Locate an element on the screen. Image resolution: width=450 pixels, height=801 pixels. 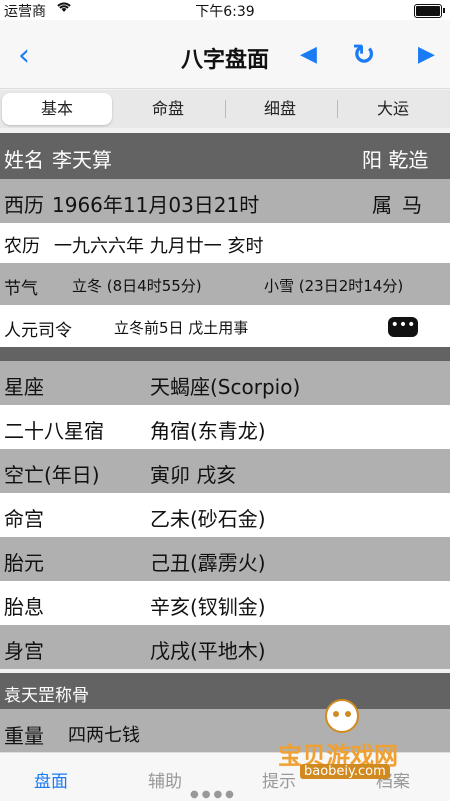
bottom-tab-panmian: 盘面 is located at coordinates (51, 779).